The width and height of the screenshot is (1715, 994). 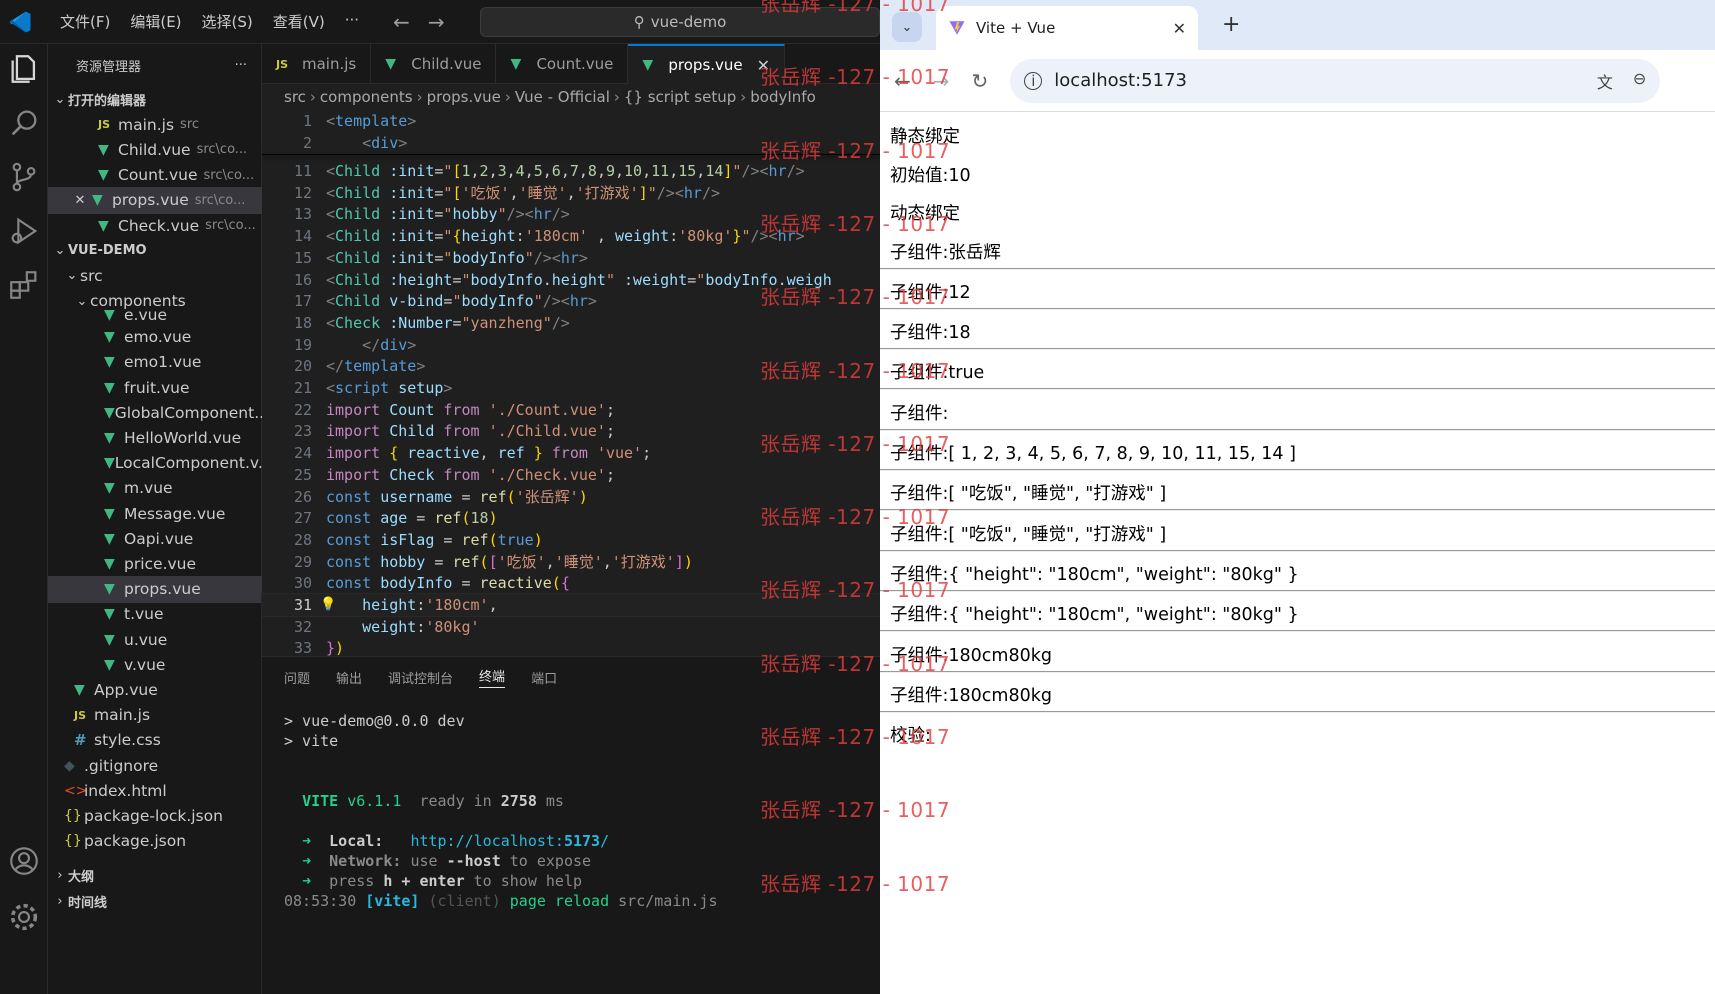 What do you see at coordinates (680, 22) in the screenshot?
I see `command-center-search: ⚲ vue-demo` at bounding box center [680, 22].